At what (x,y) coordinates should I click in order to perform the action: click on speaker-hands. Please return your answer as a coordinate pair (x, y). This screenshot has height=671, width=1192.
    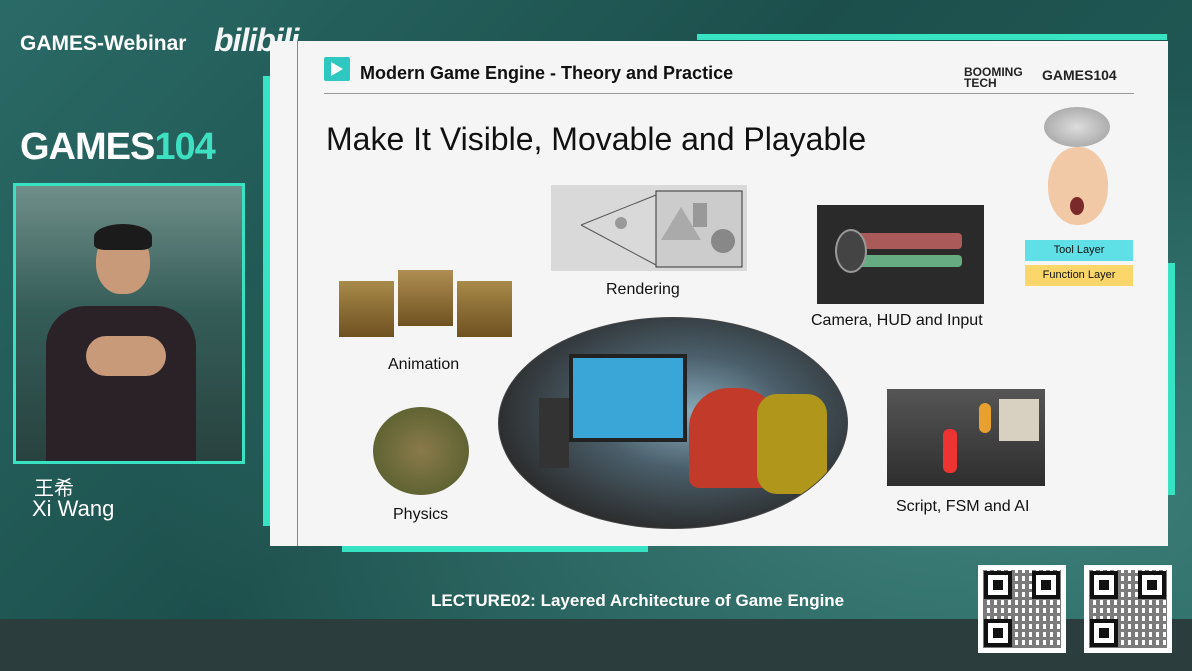
    Looking at the image, I should click on (126, 356).